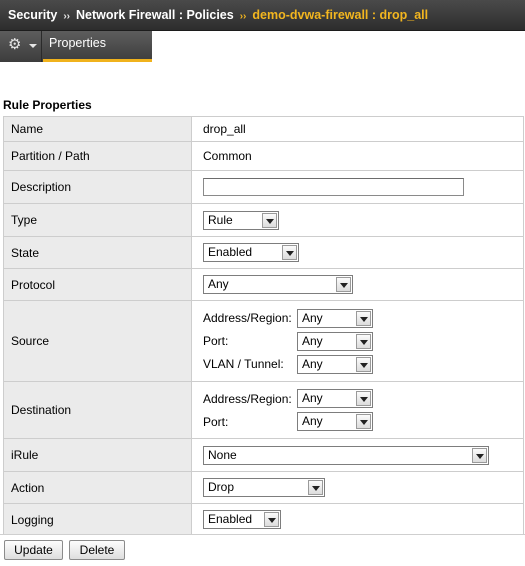  Describe the element at coordinates (312, 421) in the screenshot. I see `destination-port-value: Any` at that location.